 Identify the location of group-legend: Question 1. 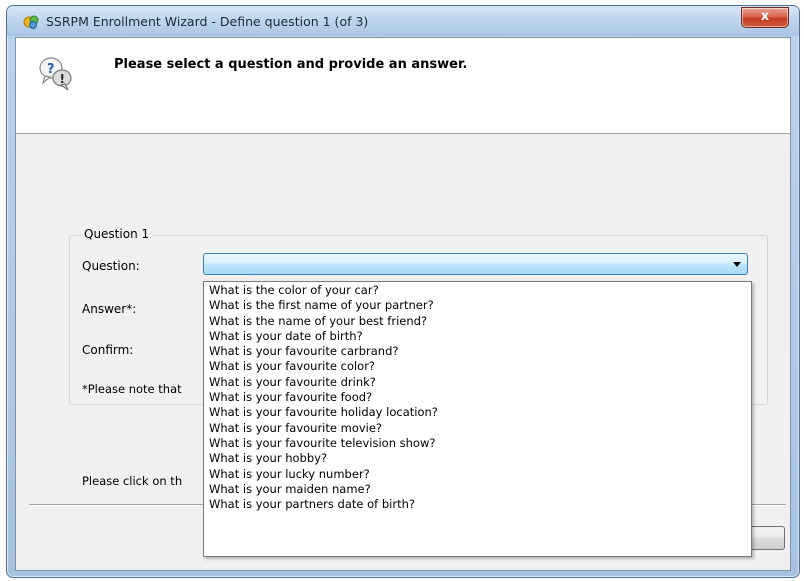
(117, 234).